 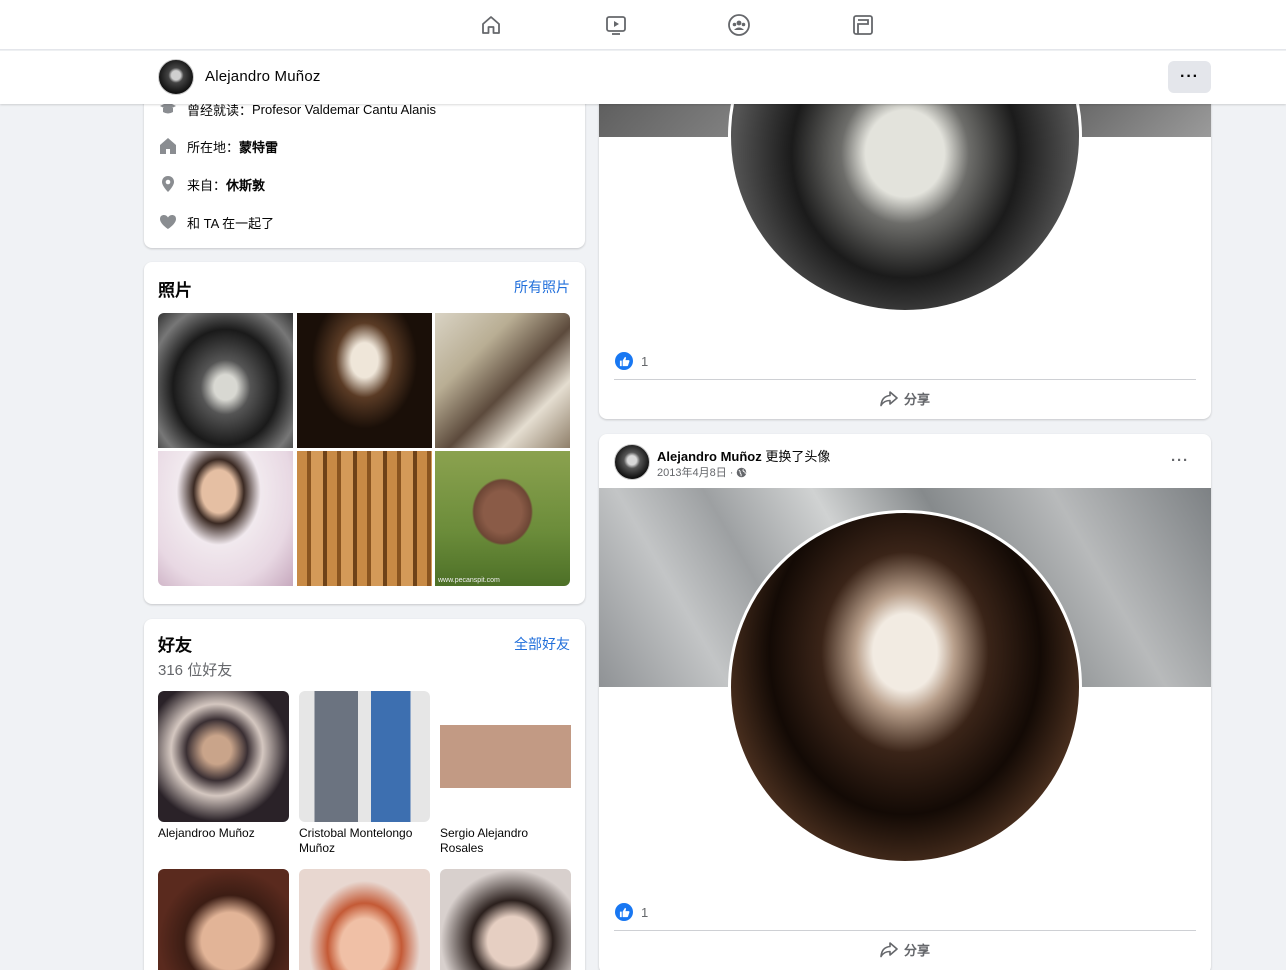 I want to click on all-photos-link: 所有照片, so click(x=542, y=287).